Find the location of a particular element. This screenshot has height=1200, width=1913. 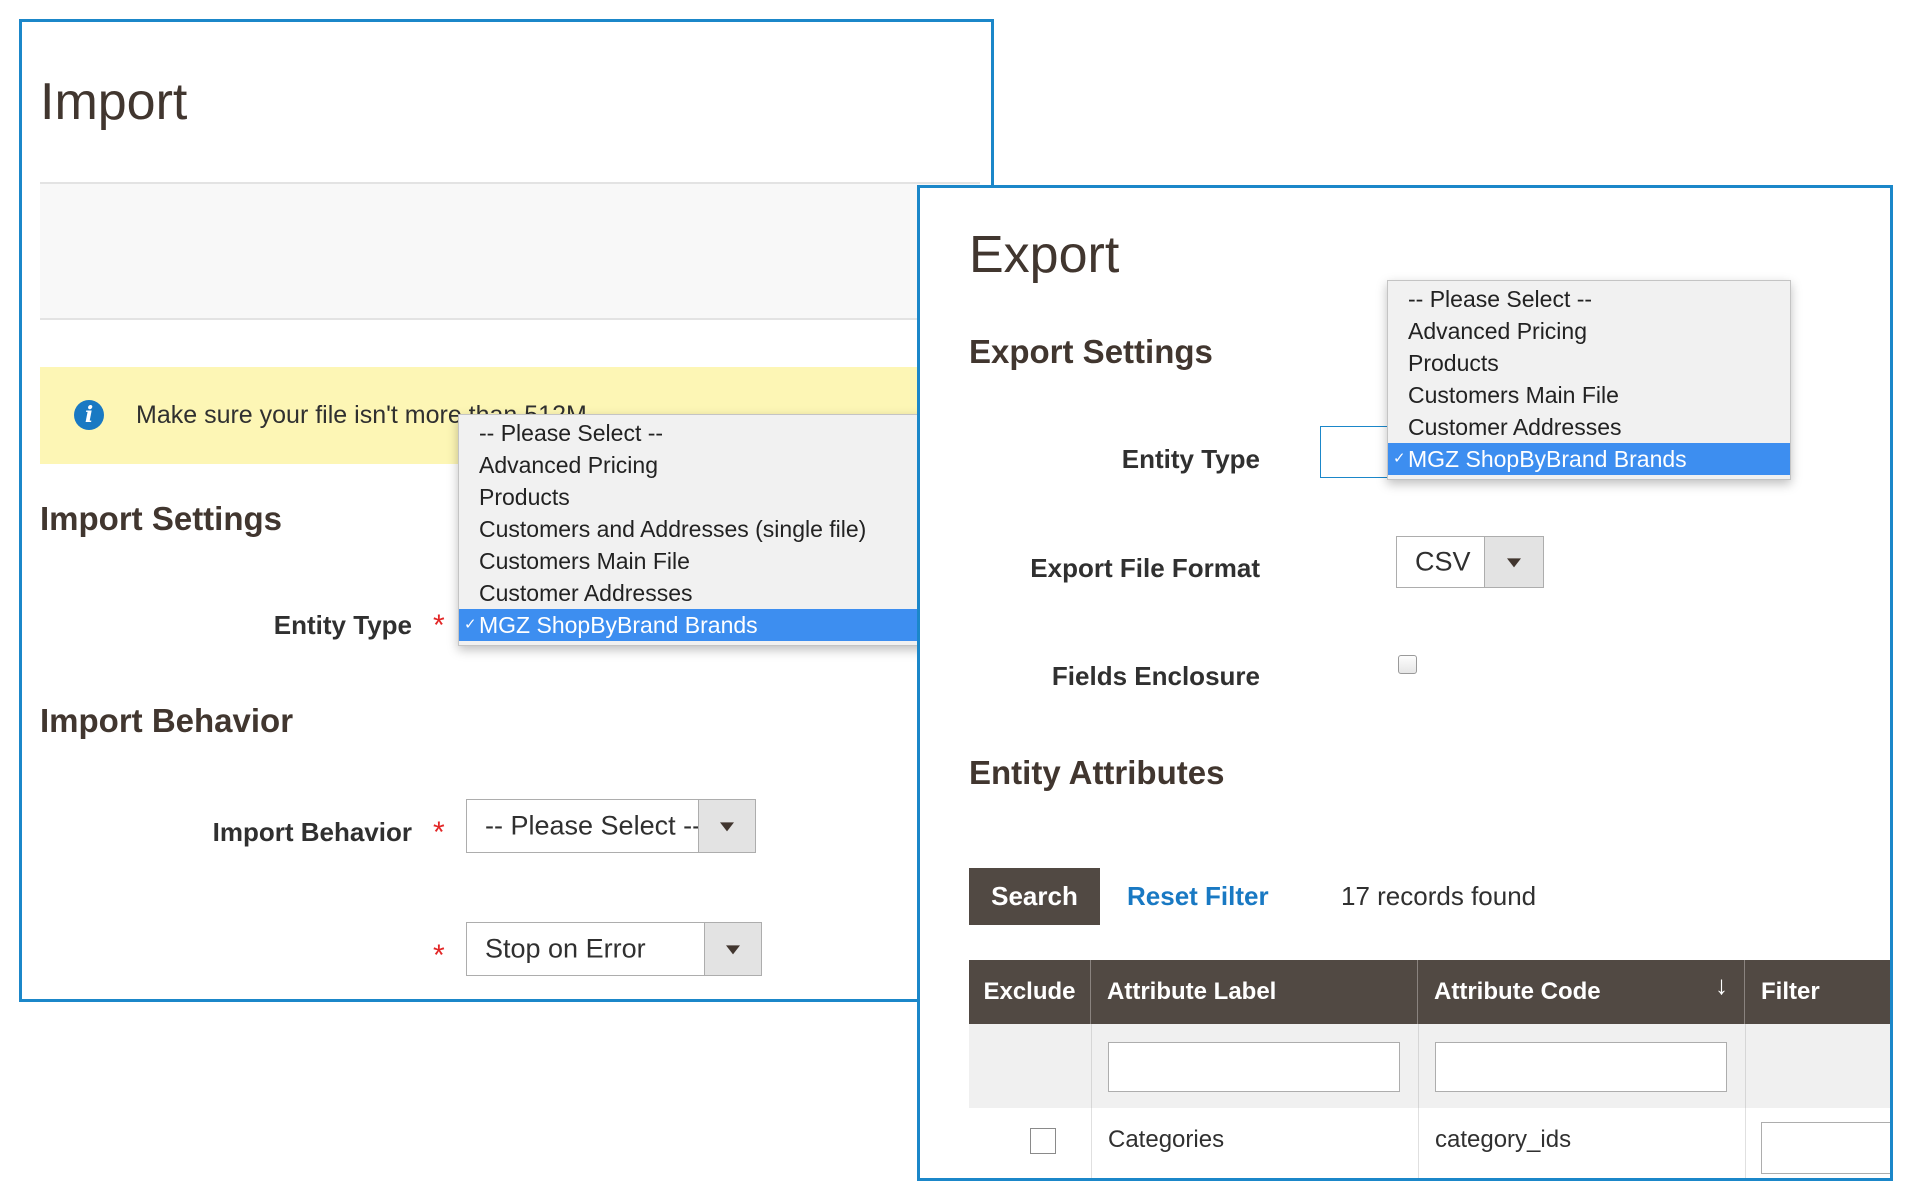

export-settings-heading: Export Settings is located at coordinates (1091, 351).